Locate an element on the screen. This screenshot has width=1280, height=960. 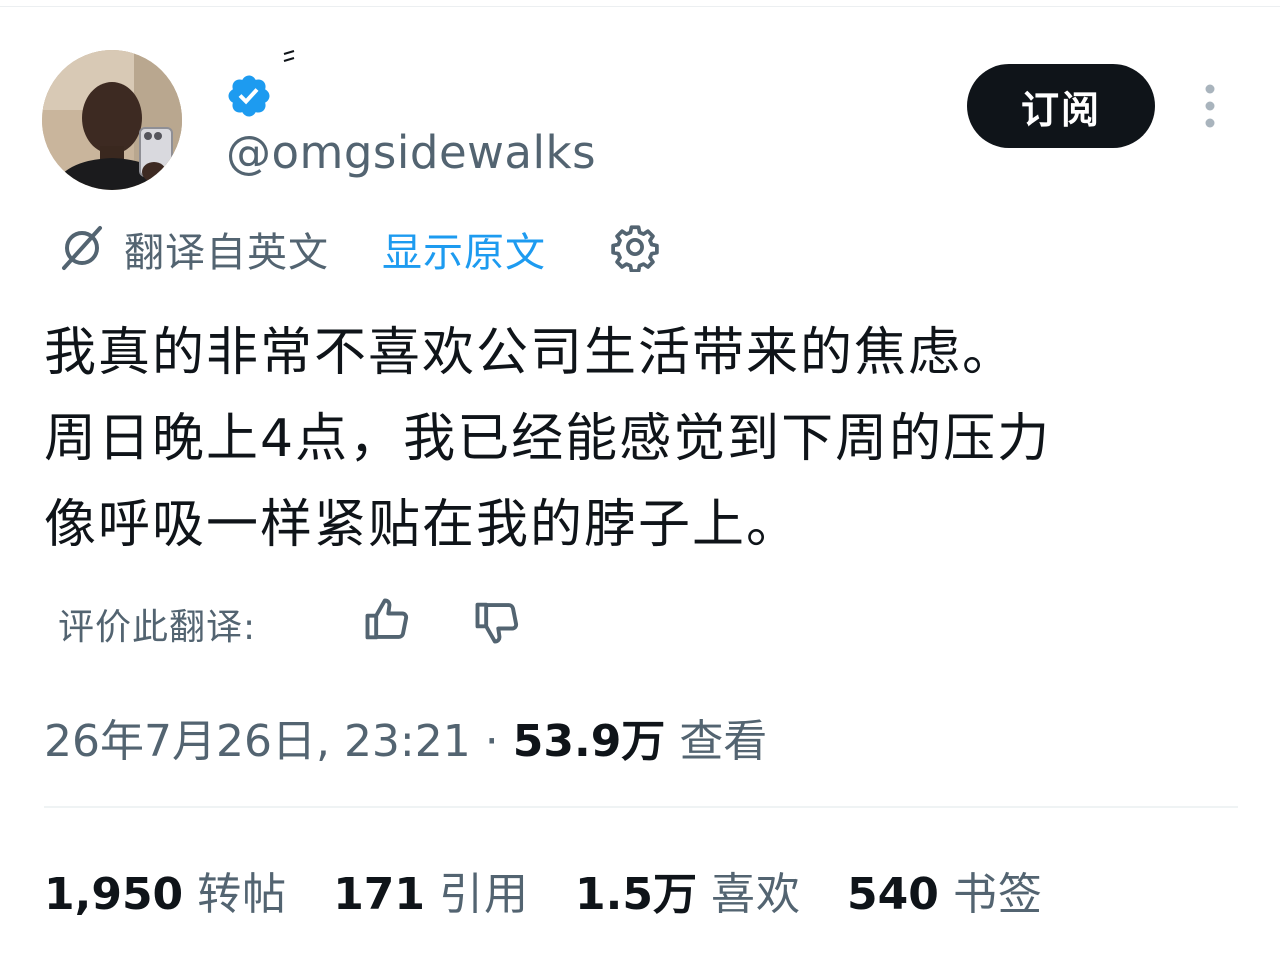
subscribe-button: 订阅 is located at coordinates (1061, 106).